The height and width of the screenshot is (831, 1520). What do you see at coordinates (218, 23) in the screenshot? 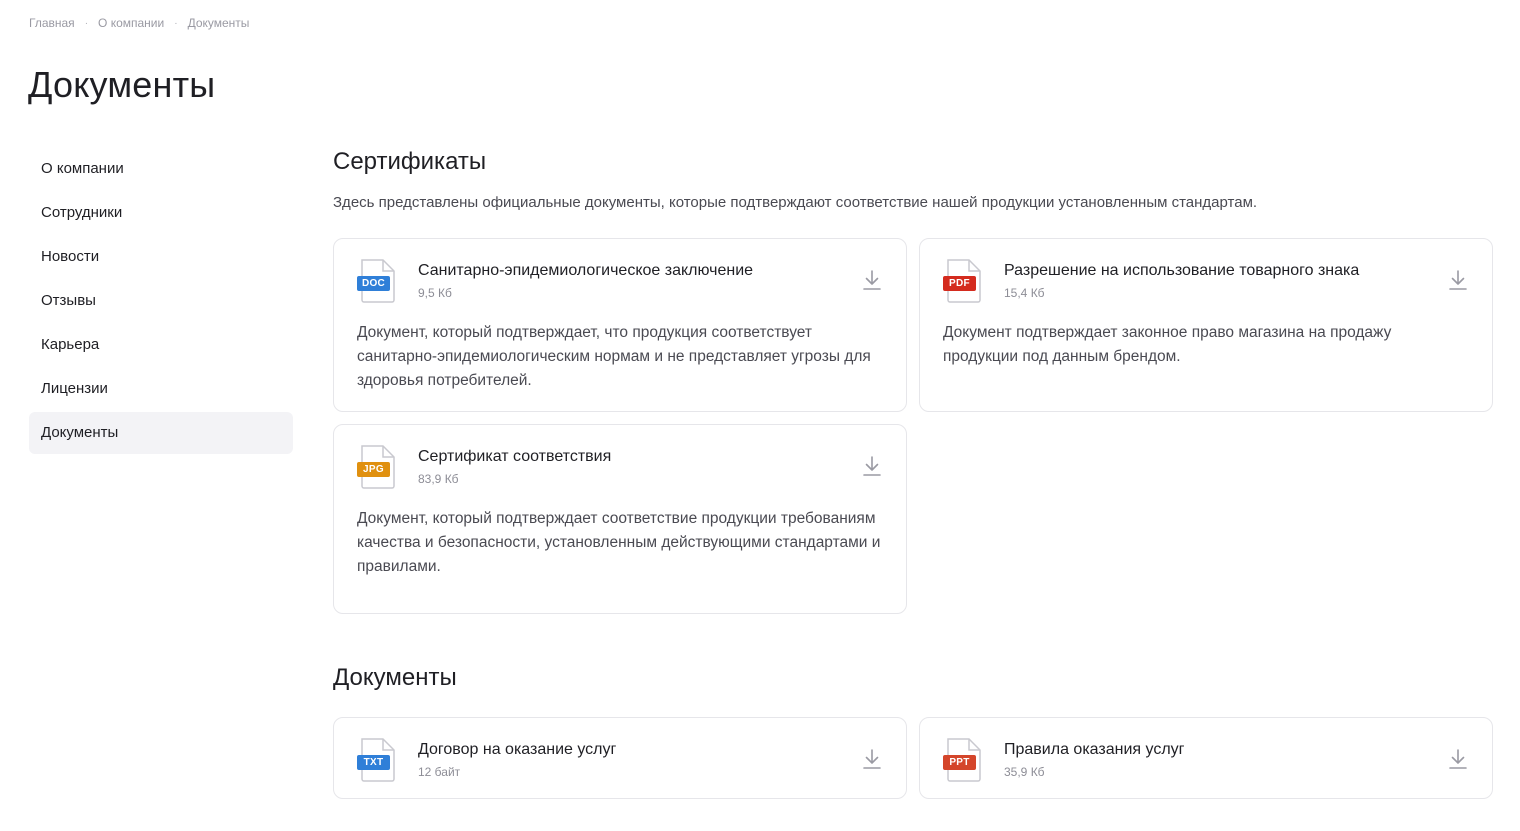
I see `breadcrumb-current: Документы` at bounding box center [218, 23].